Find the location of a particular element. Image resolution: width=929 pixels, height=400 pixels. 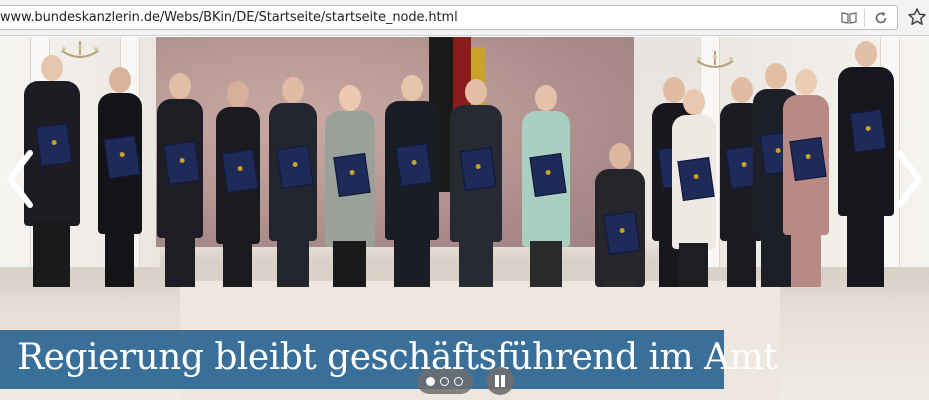

pause-button is located at coordinates (500, 381).